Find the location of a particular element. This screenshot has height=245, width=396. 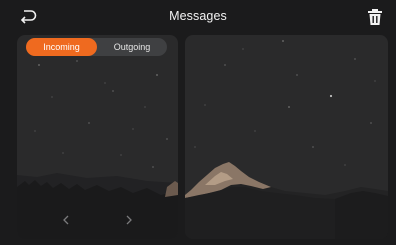

chevron-left-icon is located at coordinates (66, 220).